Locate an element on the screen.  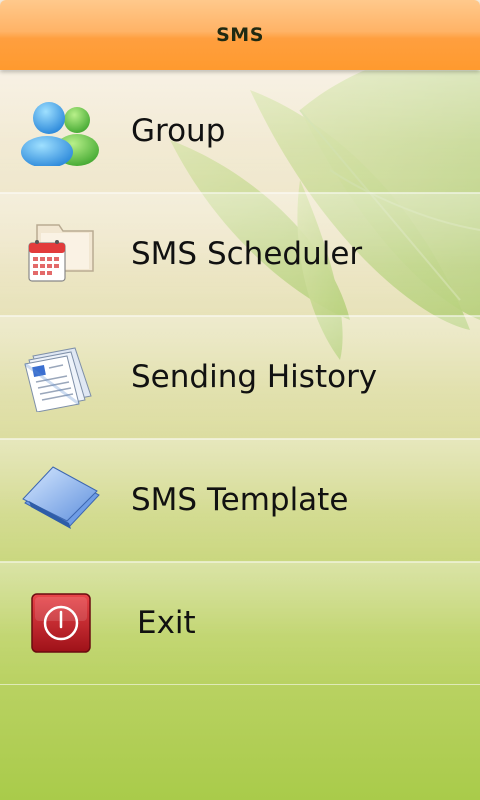
menu-item-label: Exit is located at coordinates (166, 623).